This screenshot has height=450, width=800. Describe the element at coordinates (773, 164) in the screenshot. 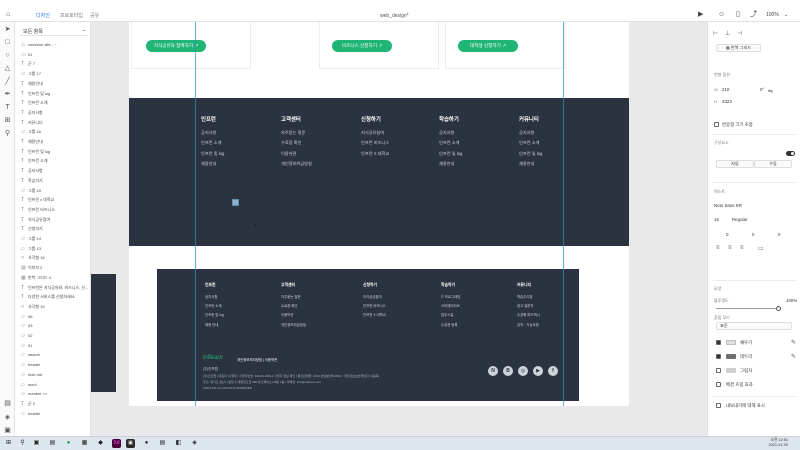

I see `state-manual-button: 수동` at that location.